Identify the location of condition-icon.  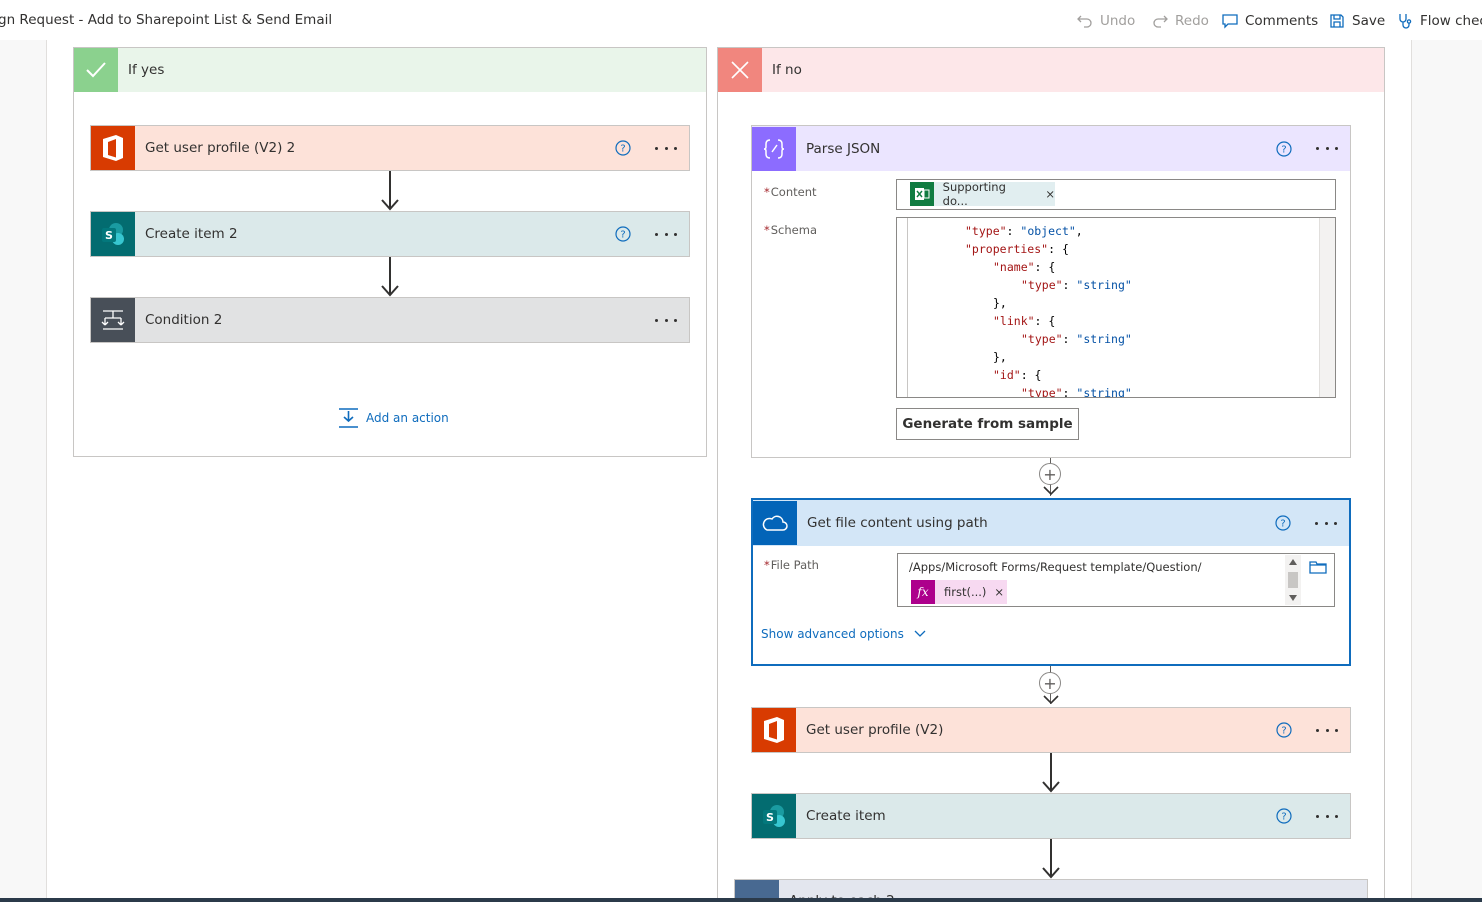
(113, 320).